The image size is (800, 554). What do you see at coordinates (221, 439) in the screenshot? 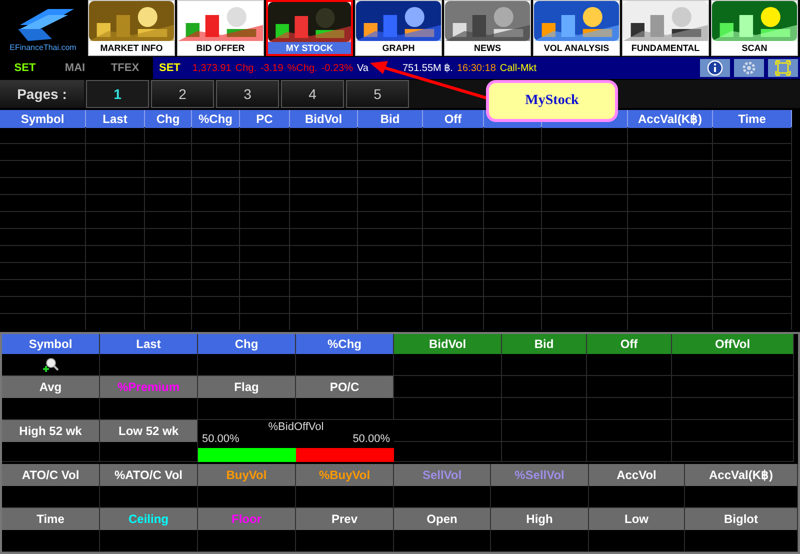
I see `bid-percent: 50.00%` at bounding box center [221, 439].